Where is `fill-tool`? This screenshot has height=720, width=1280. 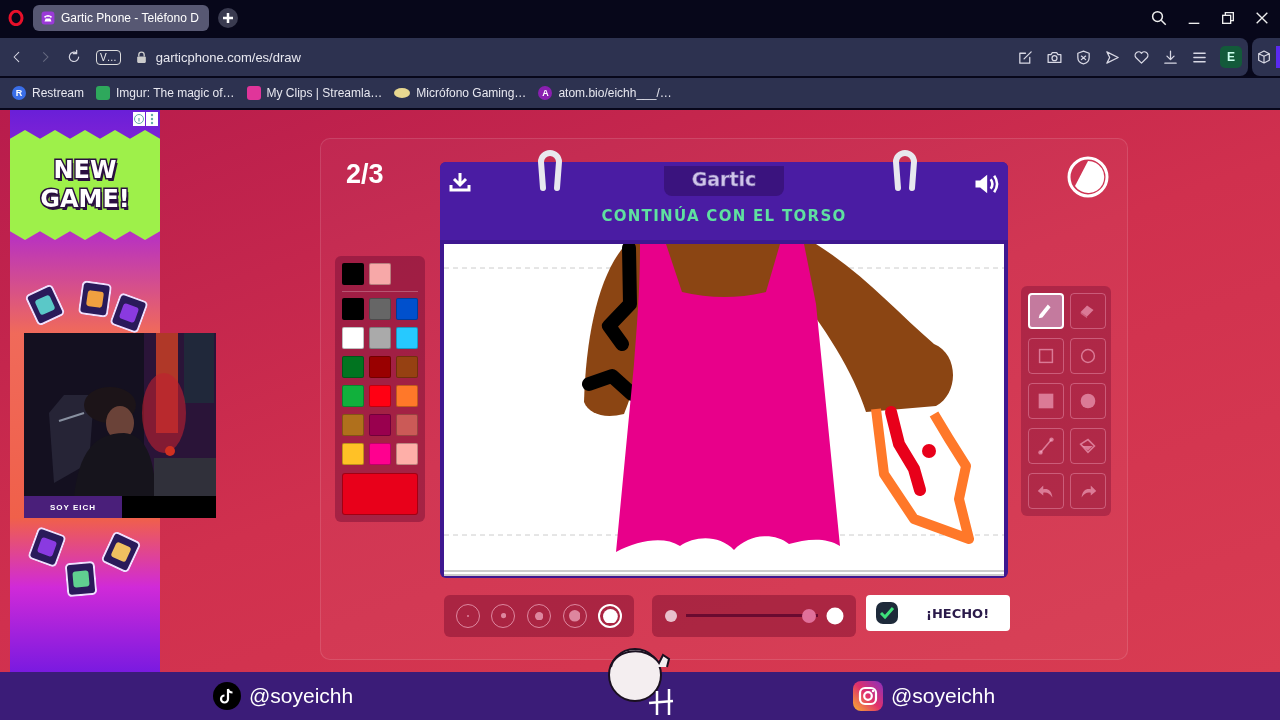 fill-tool is located at coordinates (1088, 446).